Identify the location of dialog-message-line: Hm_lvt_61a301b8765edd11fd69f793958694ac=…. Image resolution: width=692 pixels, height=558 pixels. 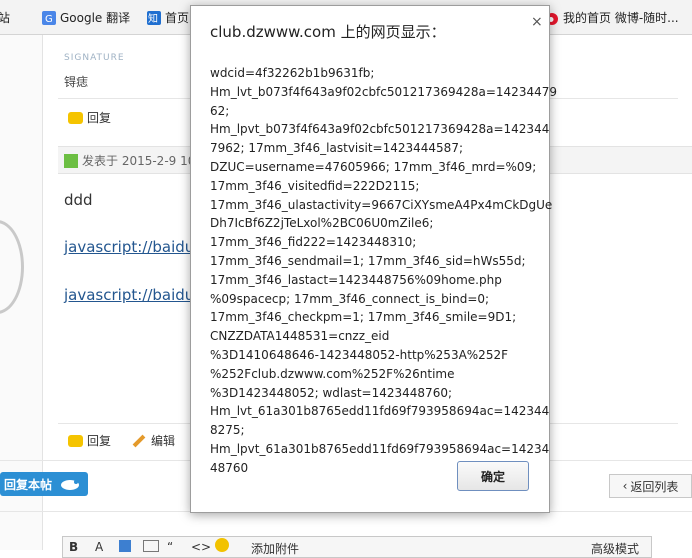
(380, 411).